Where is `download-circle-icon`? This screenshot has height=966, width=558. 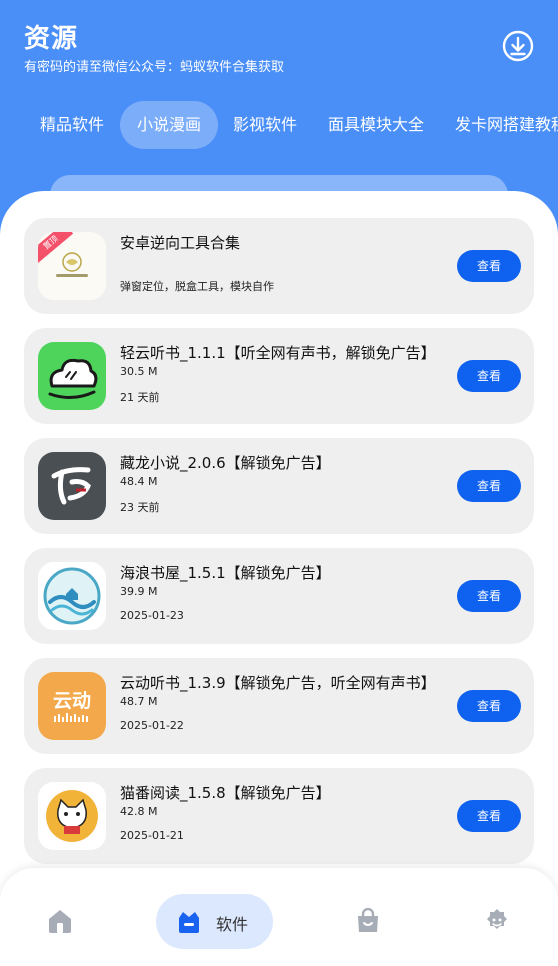
download-circle-icon is located at coordinates (518, 46).